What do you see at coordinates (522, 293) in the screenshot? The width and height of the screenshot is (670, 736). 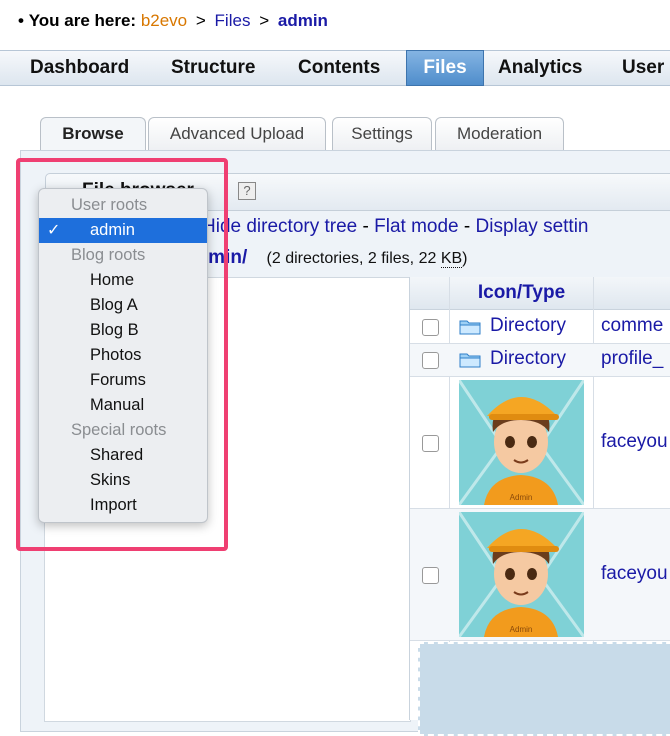 I see `column-icon-type: Icon/Type` at bounding box center [522, 293].